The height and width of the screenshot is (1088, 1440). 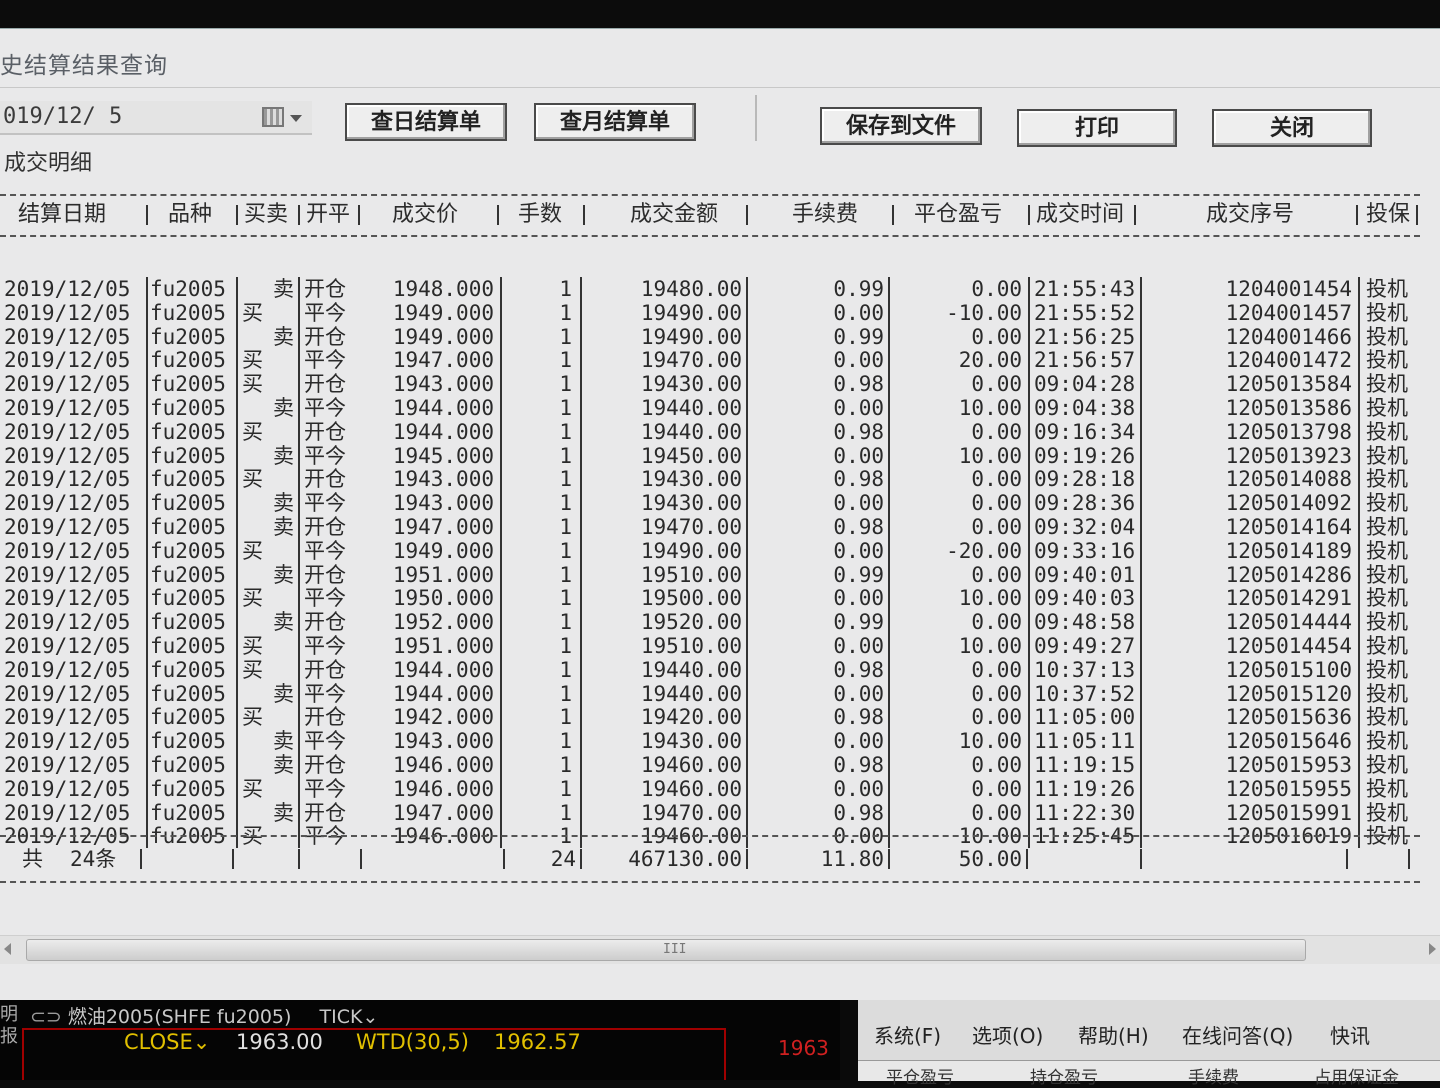 What do you see at coordinates (1350, 1034) in the screenshot?
I see `menu-news: 快讯` at bounding box center [1350, 1034].